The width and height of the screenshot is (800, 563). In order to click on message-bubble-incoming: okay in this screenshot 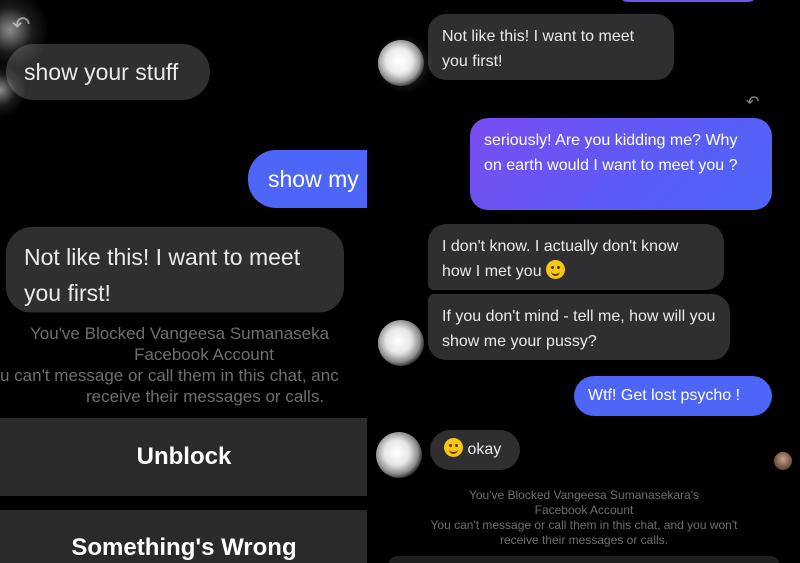, I will do `click(475, 450)`.